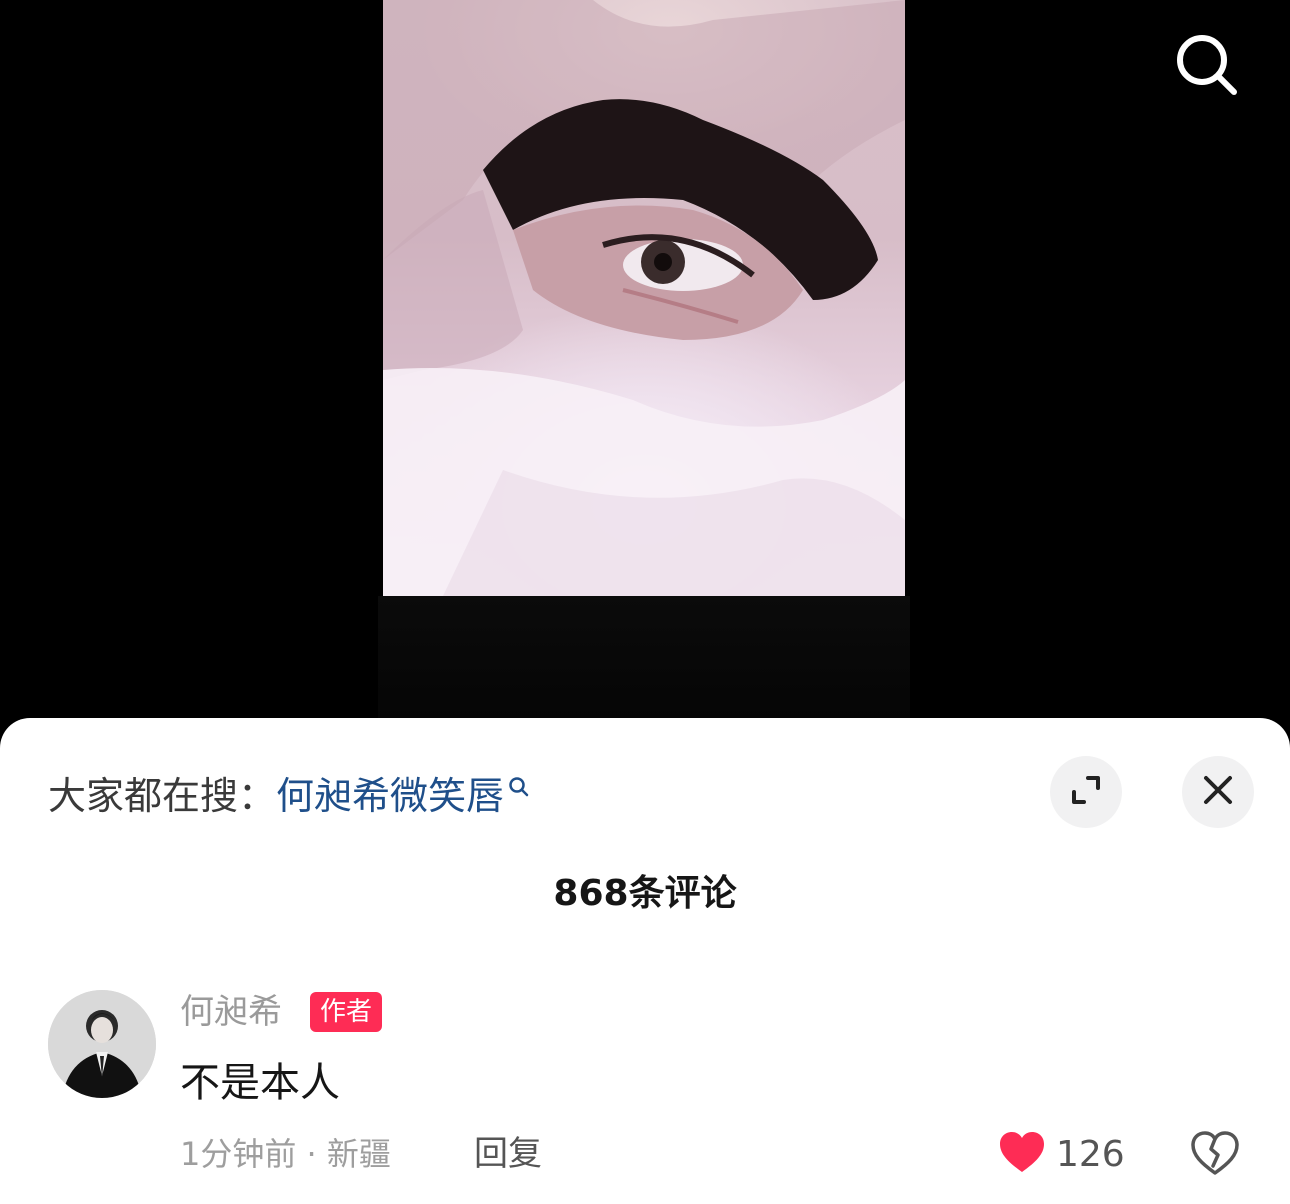 This screenshot has height=1204, width=1290. Describe the element at coordinates (346, 1012) in the screenshot. I see `author-badge: 作者` at that location.